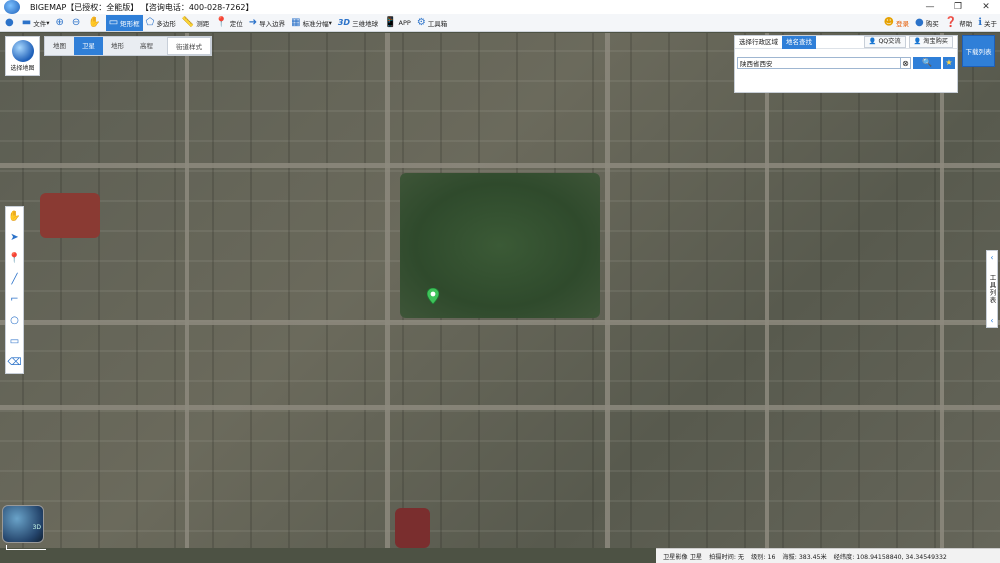 The width and height of the screenshot is (1000, 563). Describe the element at coordinates (22, 51) in the screenshot. I see `earth-icon` at that location.